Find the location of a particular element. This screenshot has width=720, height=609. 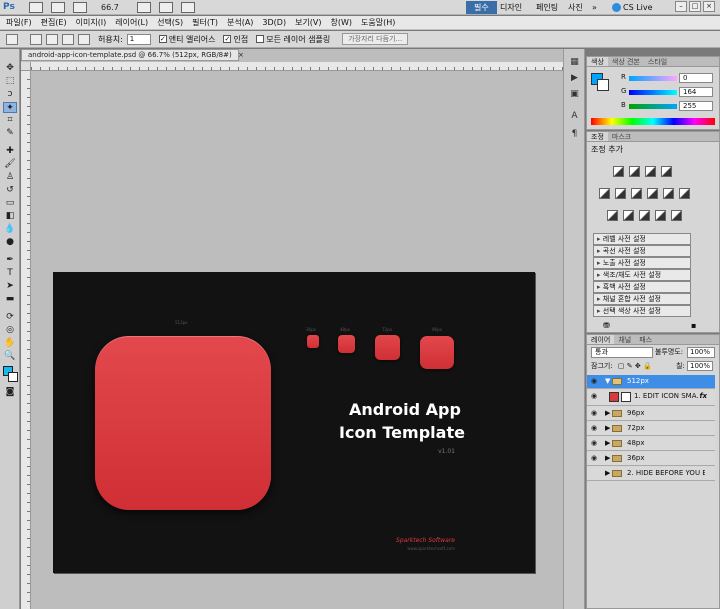

layer-effects-icon: fx is located at coordinates (703, 396).